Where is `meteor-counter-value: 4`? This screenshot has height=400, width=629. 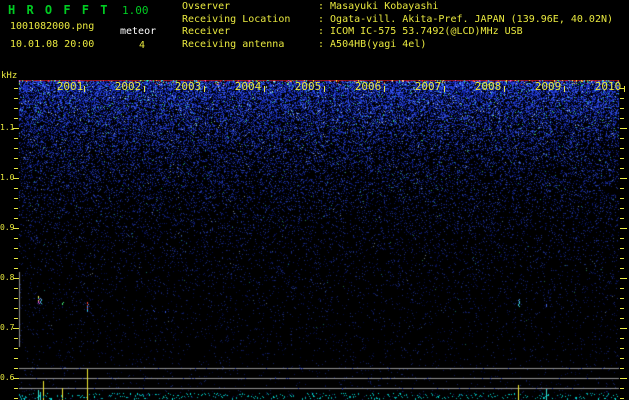 meteor-counter-value: 4 is located at coordinates (142, 45).